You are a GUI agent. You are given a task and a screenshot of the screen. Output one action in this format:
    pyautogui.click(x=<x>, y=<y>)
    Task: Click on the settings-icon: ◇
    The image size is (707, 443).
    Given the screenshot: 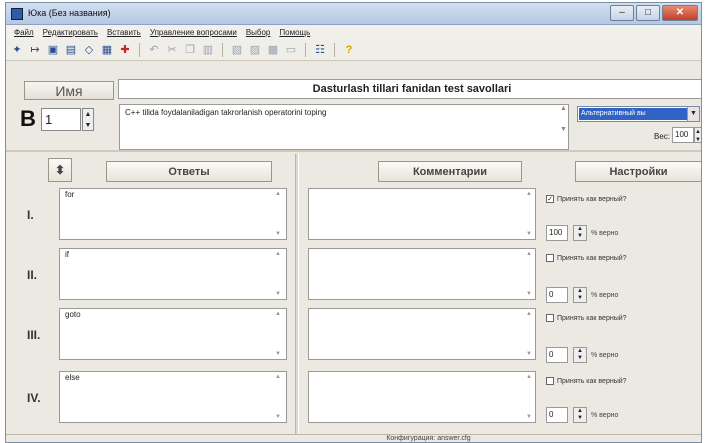 What is the action you would take?
    pyautogui.click(x=89, y=50)
    